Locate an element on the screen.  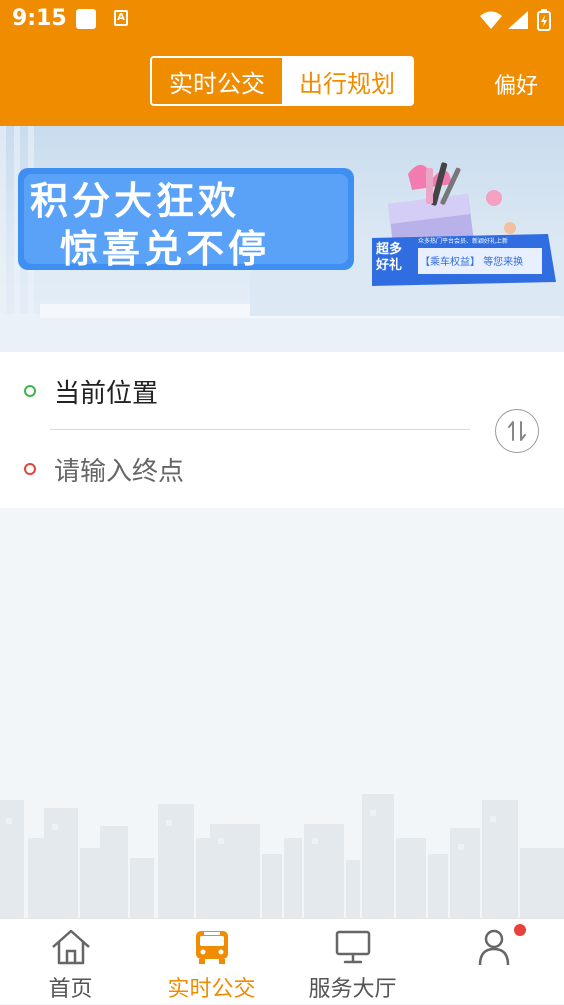
swap-vertical-icon is located at coordinates (517, 431).